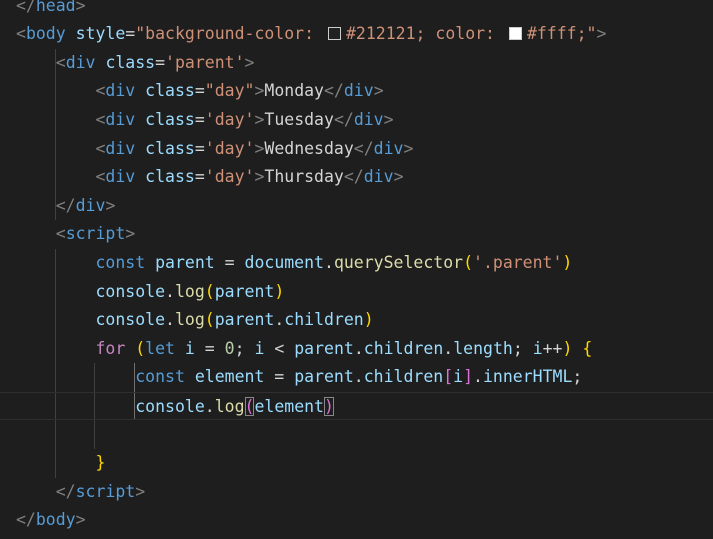 This screenshot has width=713, height=539. I want to click on code-token: console, so click(130, 320).